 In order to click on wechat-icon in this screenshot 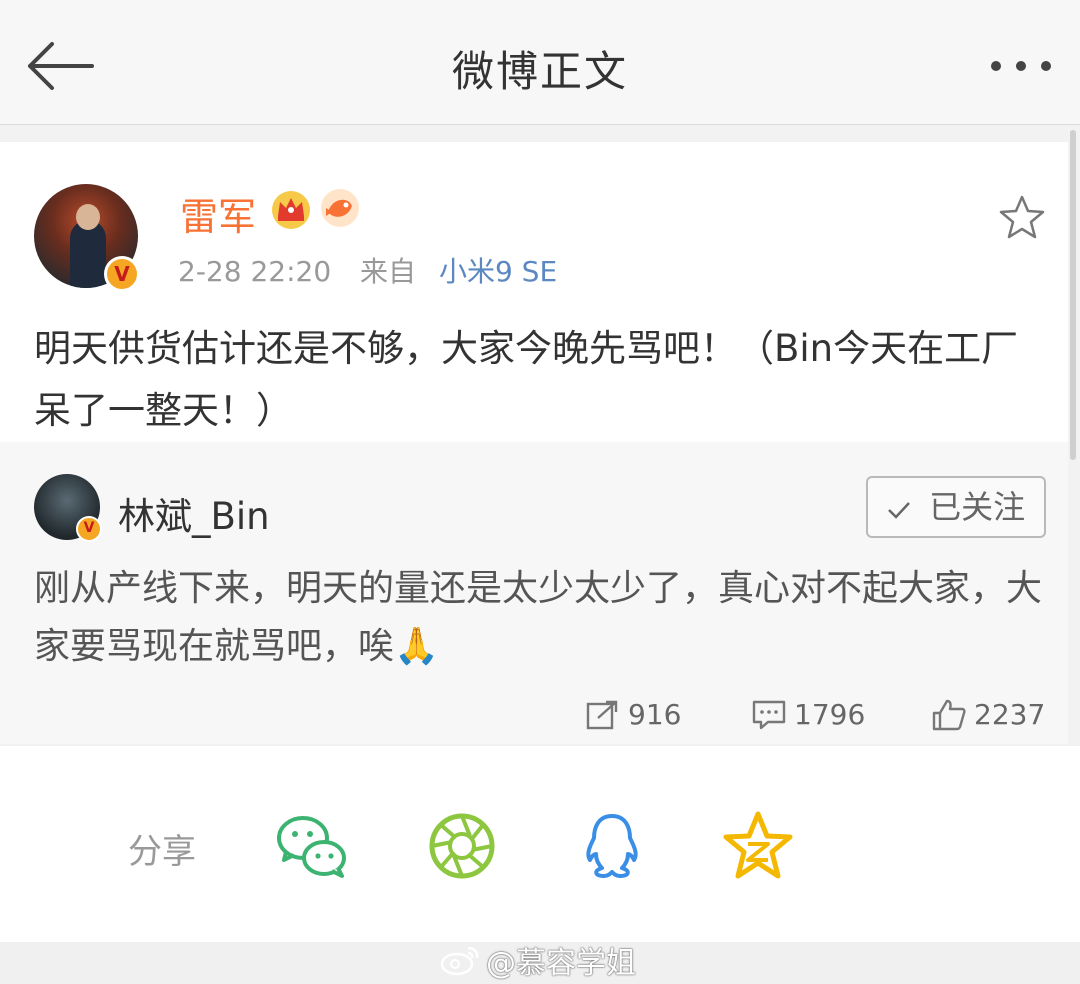, I will do `click(312, 846)`.